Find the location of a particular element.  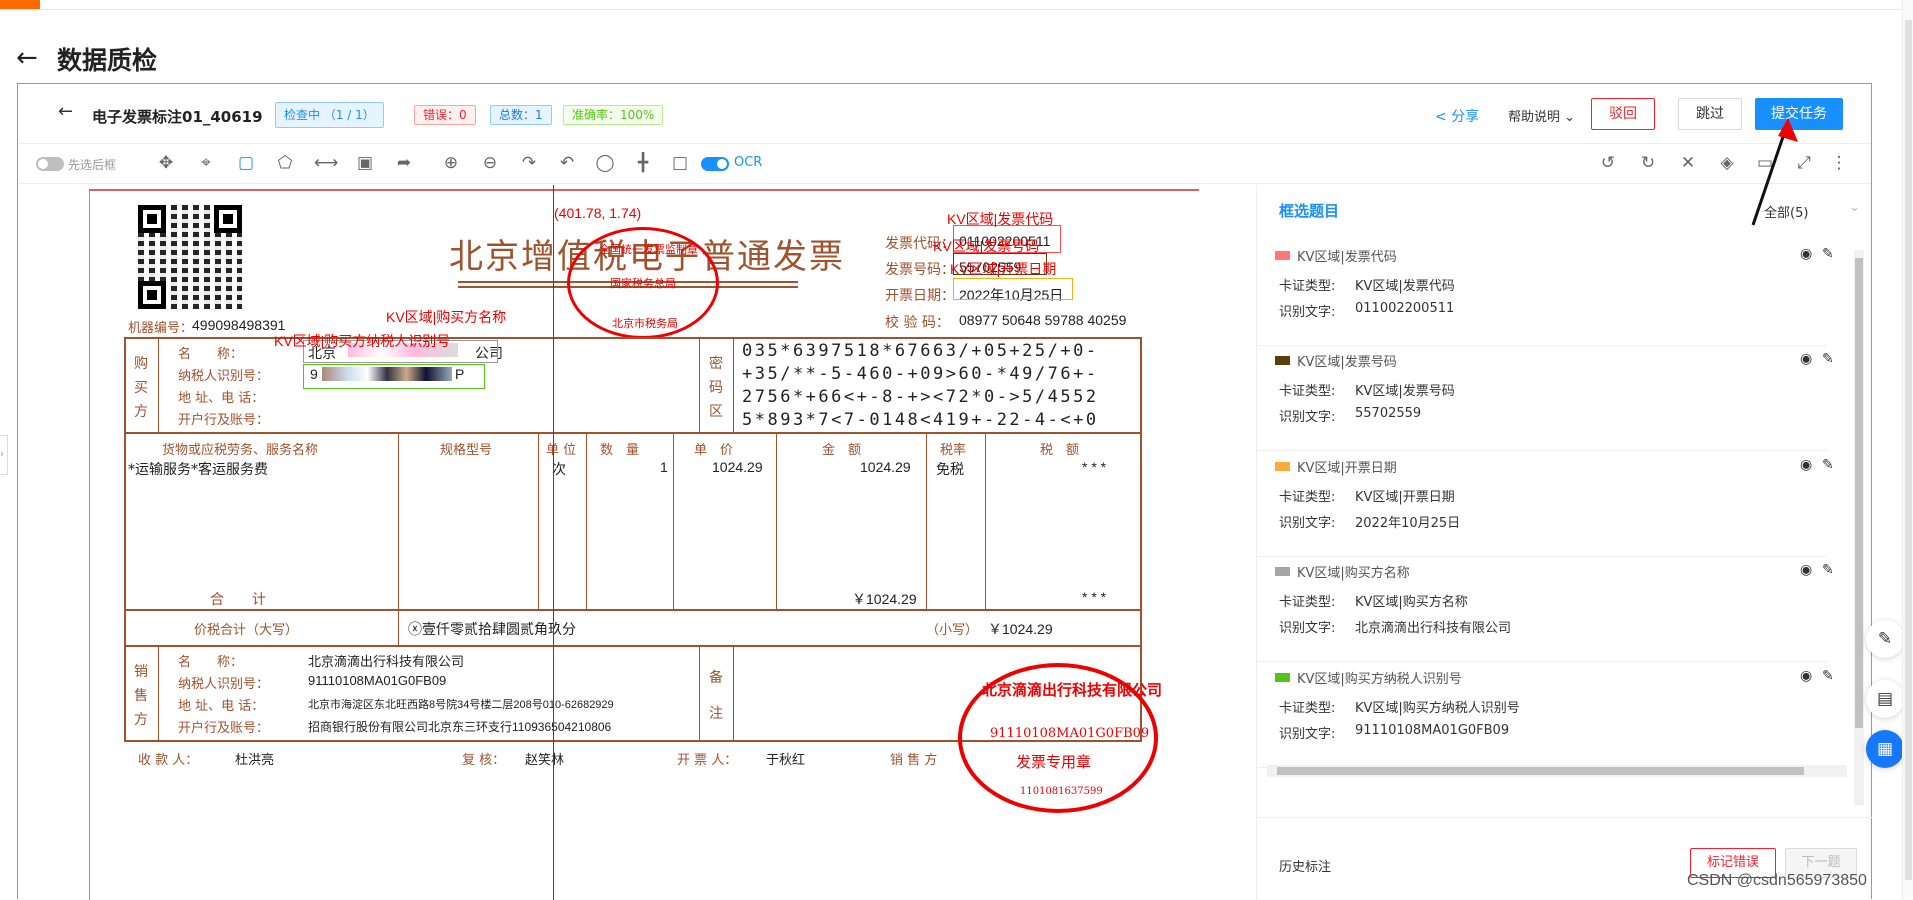

select-first-toggle is located at coordinates (50, 164).